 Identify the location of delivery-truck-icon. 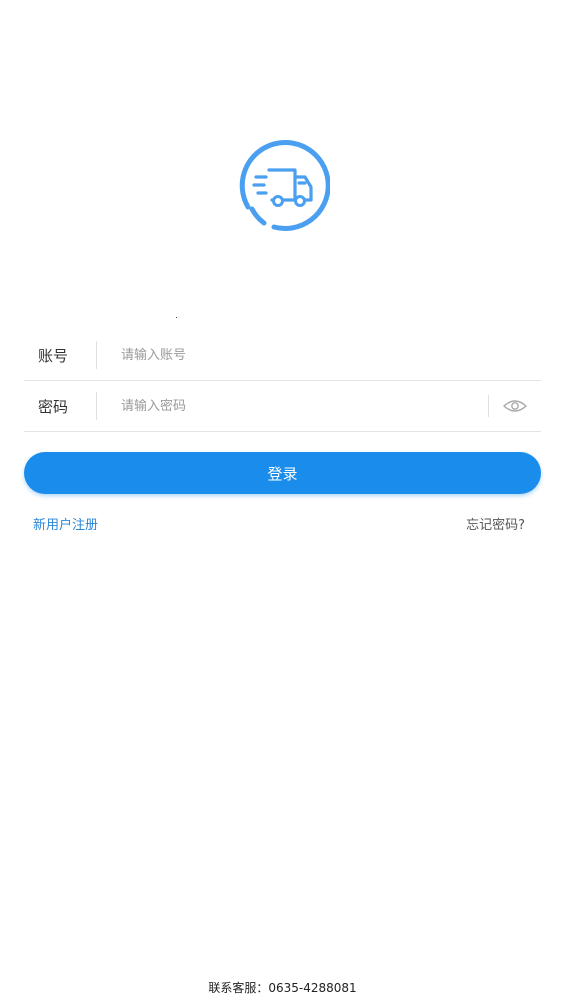
(284, 185).